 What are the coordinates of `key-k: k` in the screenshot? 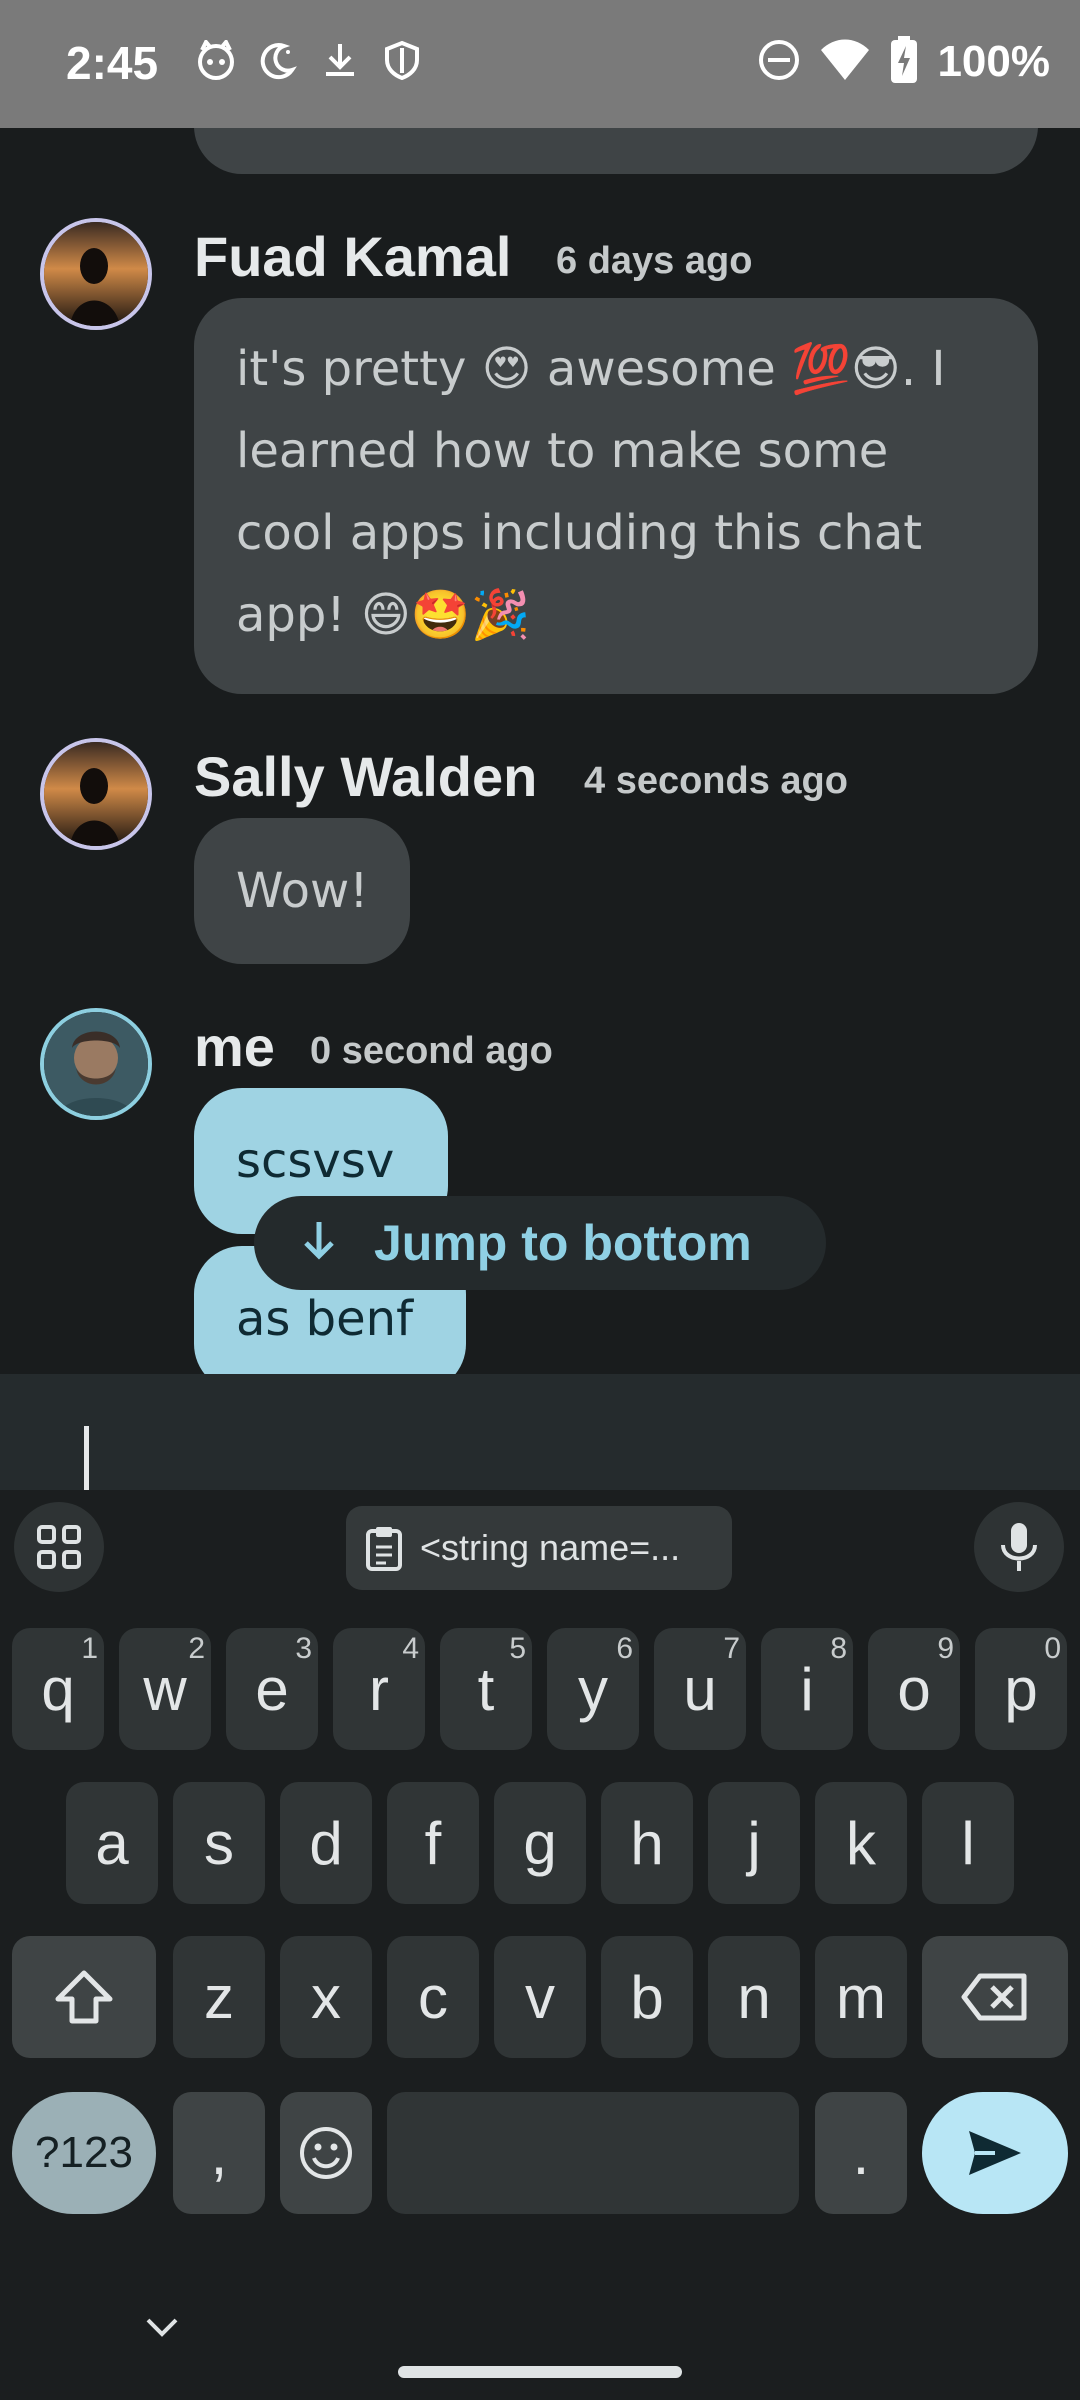 It's located at (861, 1843).